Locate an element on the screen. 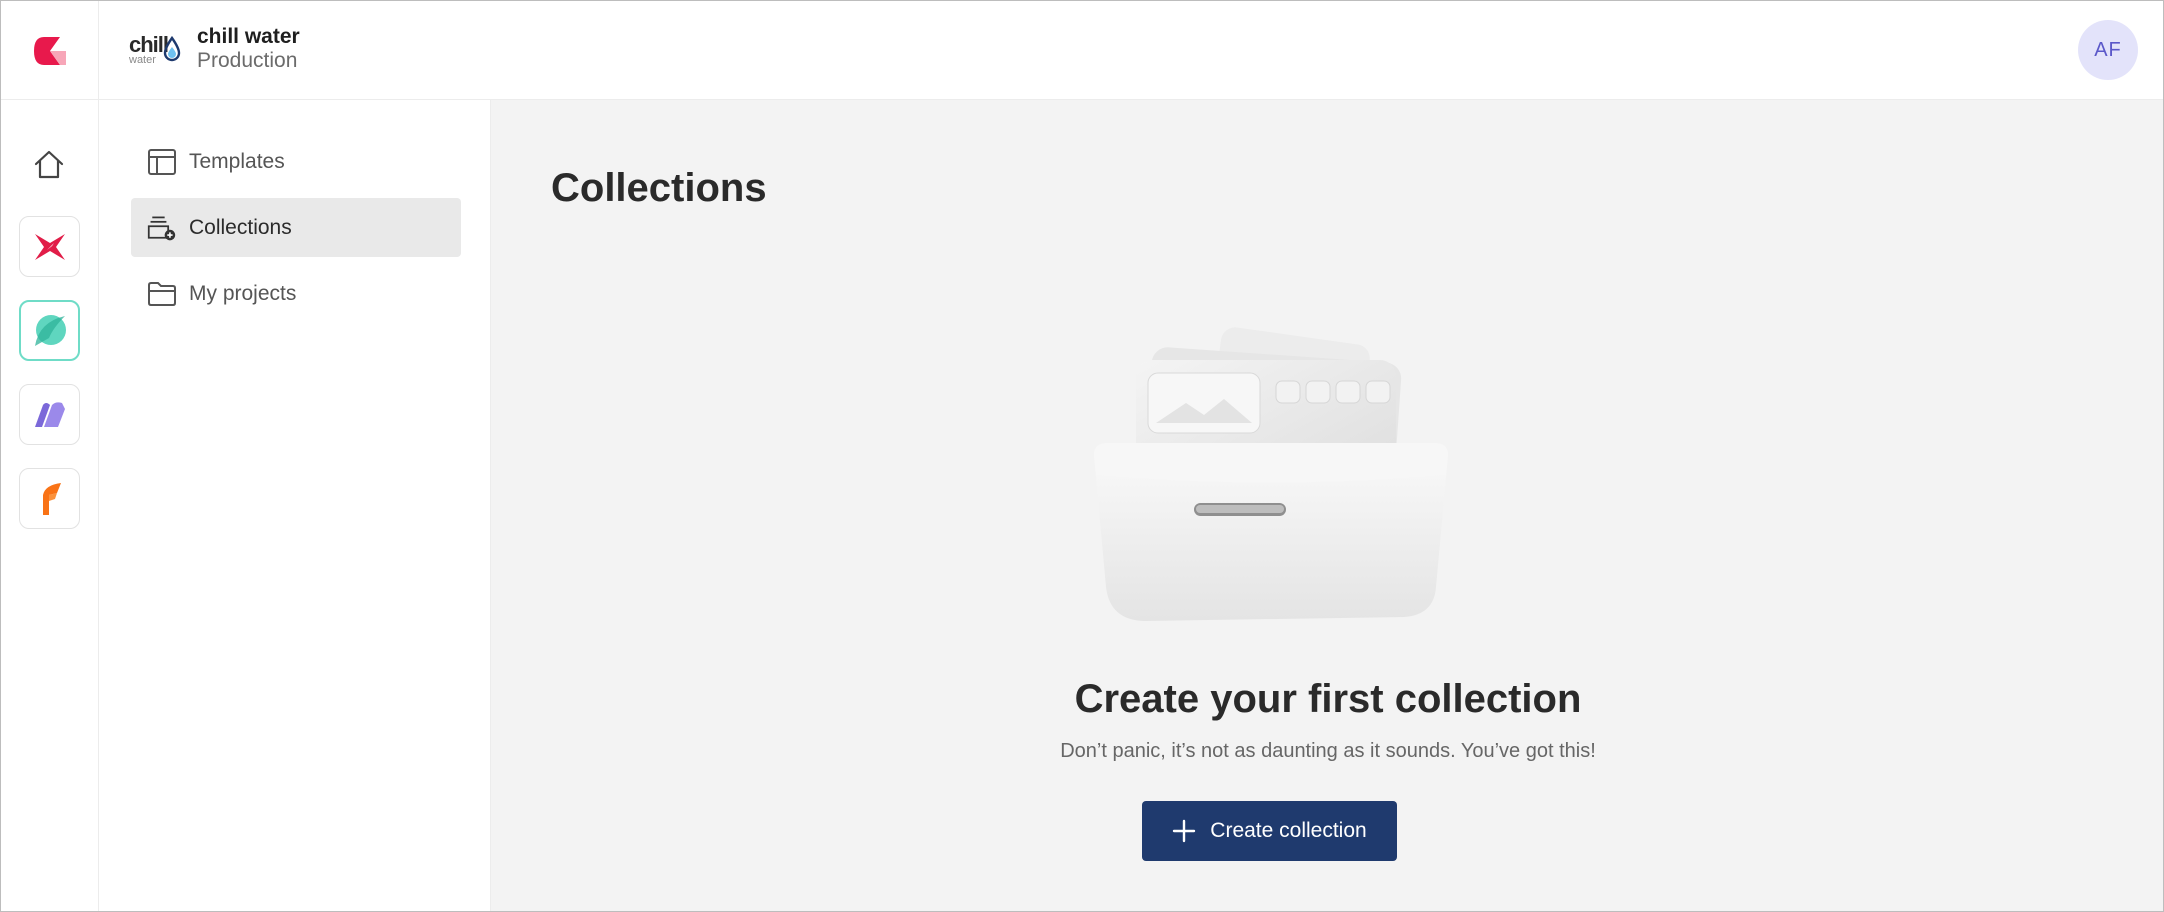 This screenshot has width=2164, height=912. workspace-logo: chill water is located at coordinates (155, 49).